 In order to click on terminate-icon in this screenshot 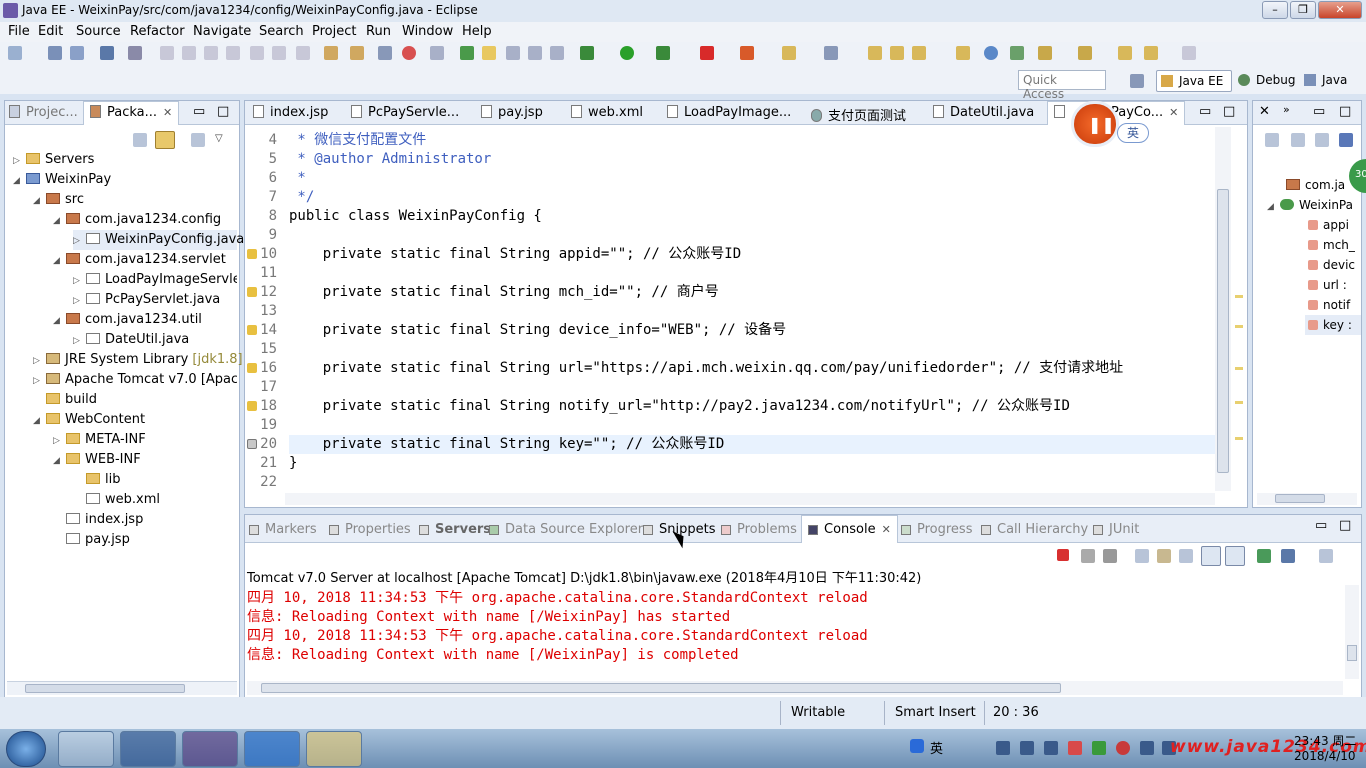, I will do `click(211, 53)`.